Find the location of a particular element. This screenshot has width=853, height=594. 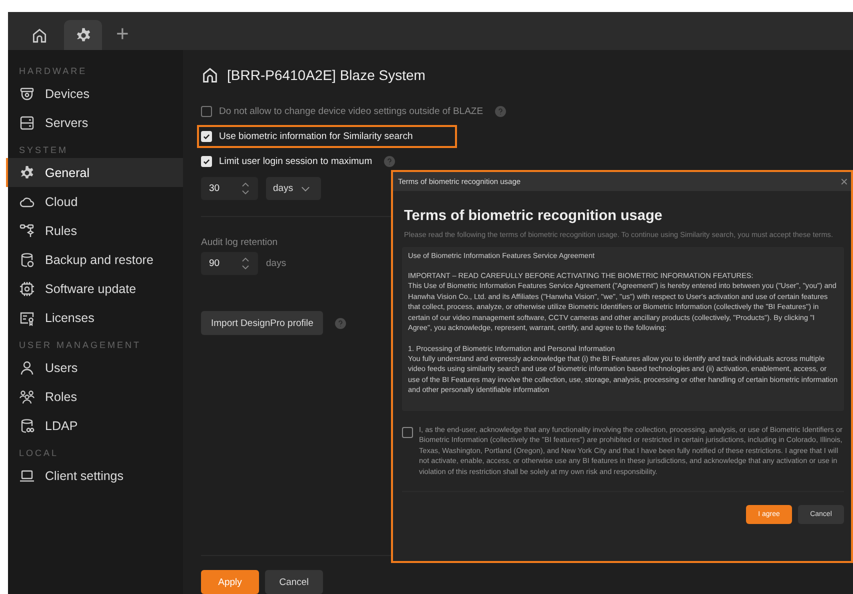

unit-dropdown: days is located at coordinates (293, 188).